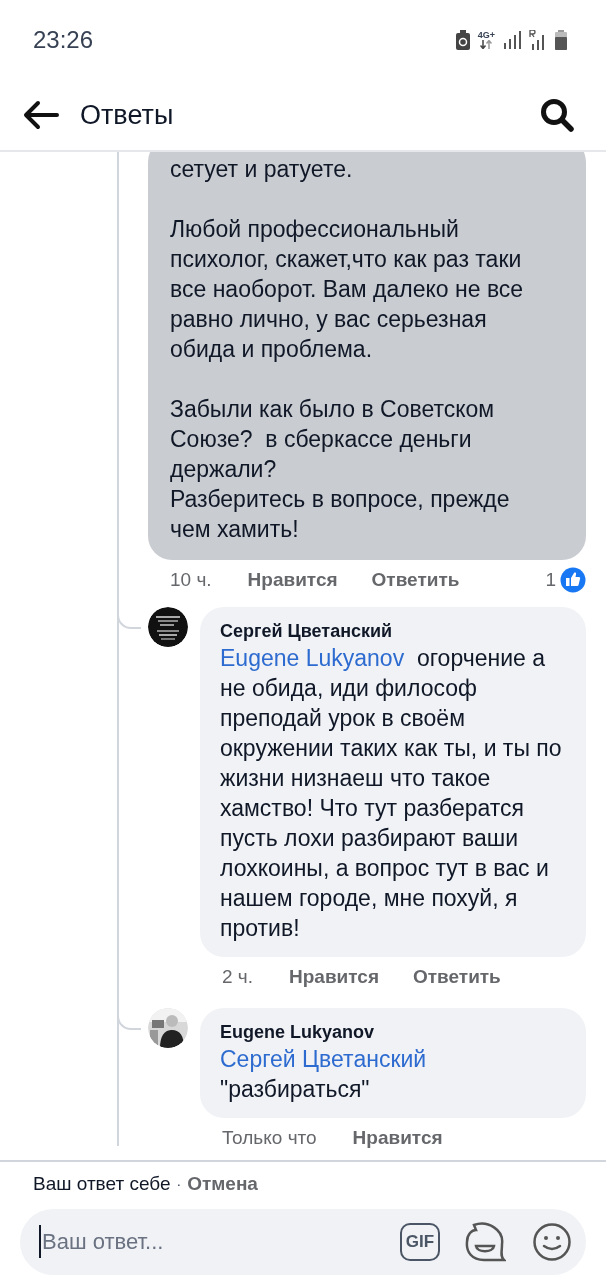 This screenshot has height=1280, width=606. Describe the element at coordinates (63, 40) in the screenshot. I see `status-time: 23:26` at that location.